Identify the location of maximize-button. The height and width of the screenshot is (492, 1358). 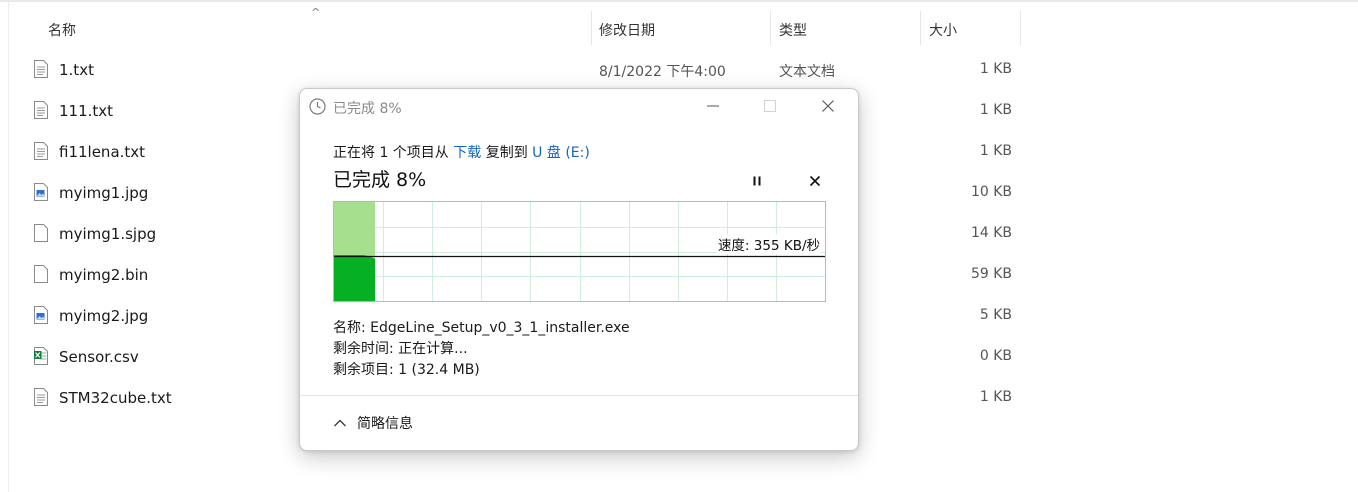
(770, 106).